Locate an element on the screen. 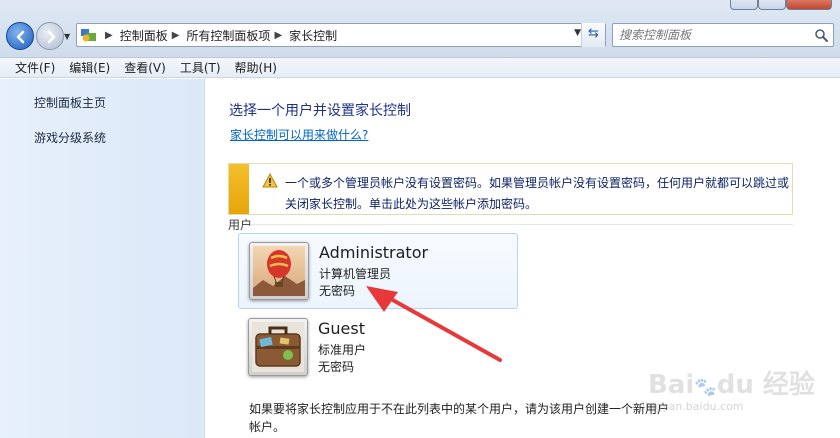 This screenshot has width=840, height=438. menu-bar: 文件(F) 编辑(E) 查看(V) 工具(T) 帮助(H) is located at coordinates (420, 68).